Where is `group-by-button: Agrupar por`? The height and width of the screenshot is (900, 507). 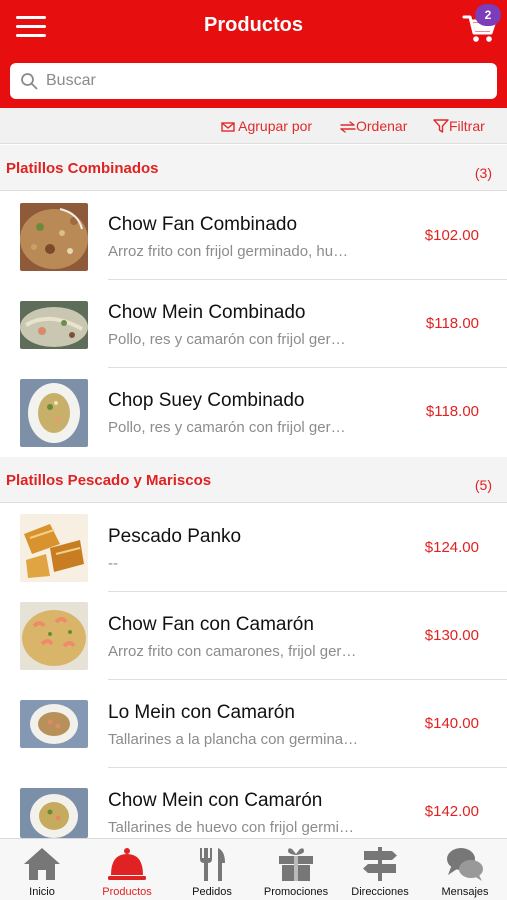 group-by-button: Agrupar por is located at coordinates (266, 126).